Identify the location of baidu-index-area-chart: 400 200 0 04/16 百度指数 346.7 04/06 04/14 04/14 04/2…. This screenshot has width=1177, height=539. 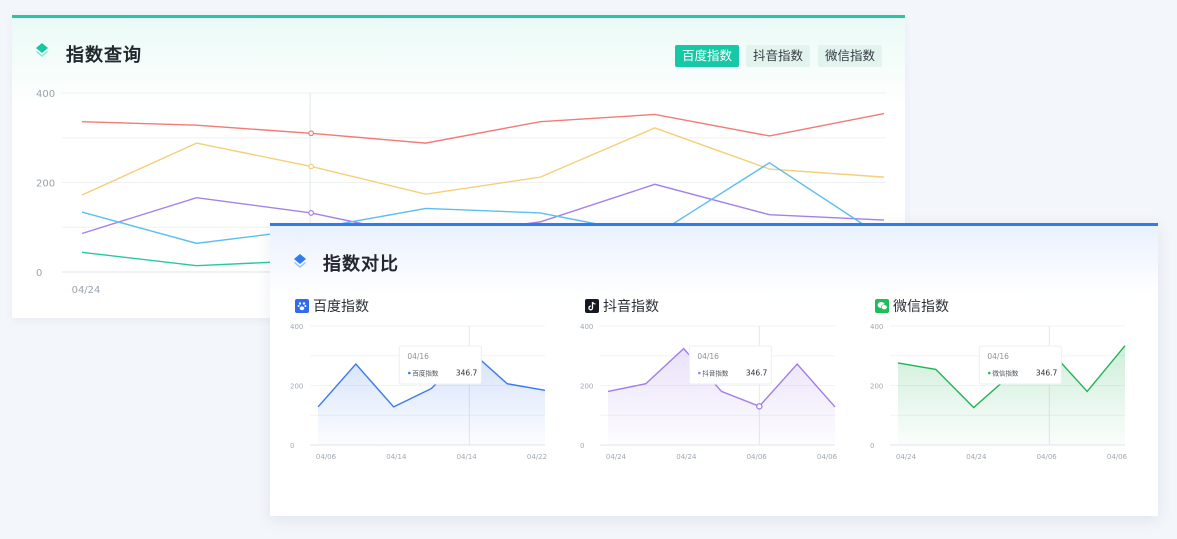
(418, 392).